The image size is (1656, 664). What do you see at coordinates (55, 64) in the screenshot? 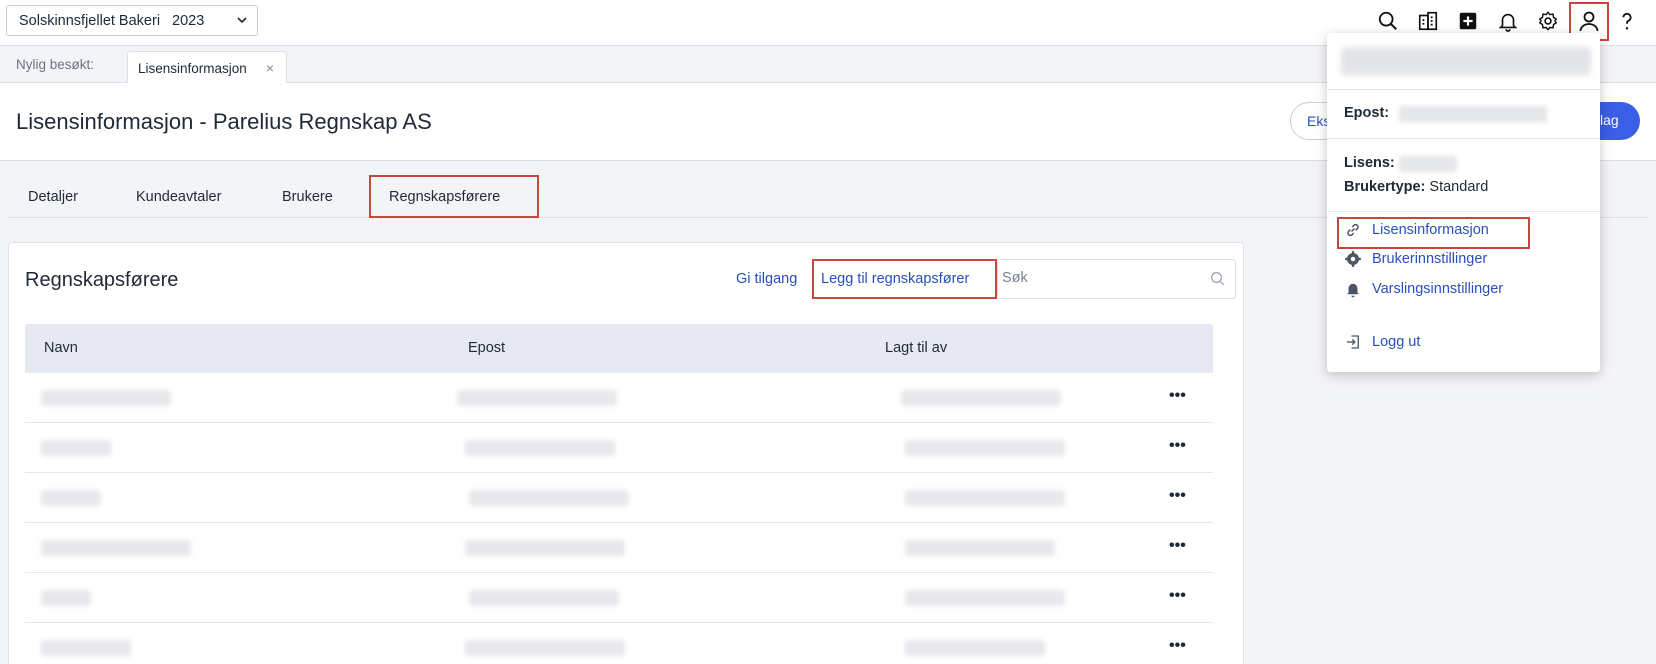
I see `recent-label: Nylig besøkt:` at bounding box center [55, 64].